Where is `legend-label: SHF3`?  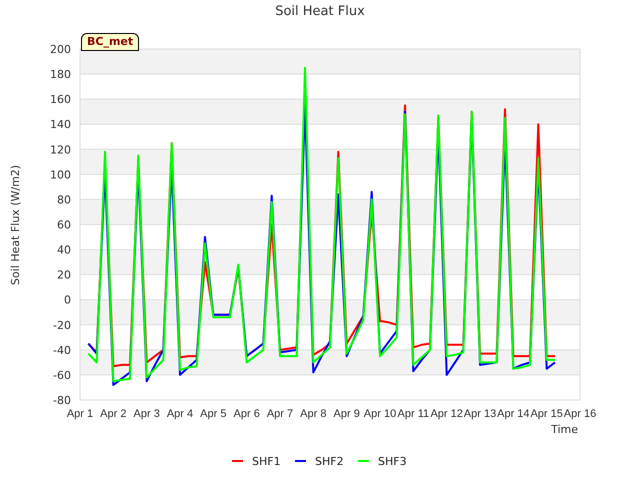 legend-label: SHF3 is located at coordinates (392, 461).